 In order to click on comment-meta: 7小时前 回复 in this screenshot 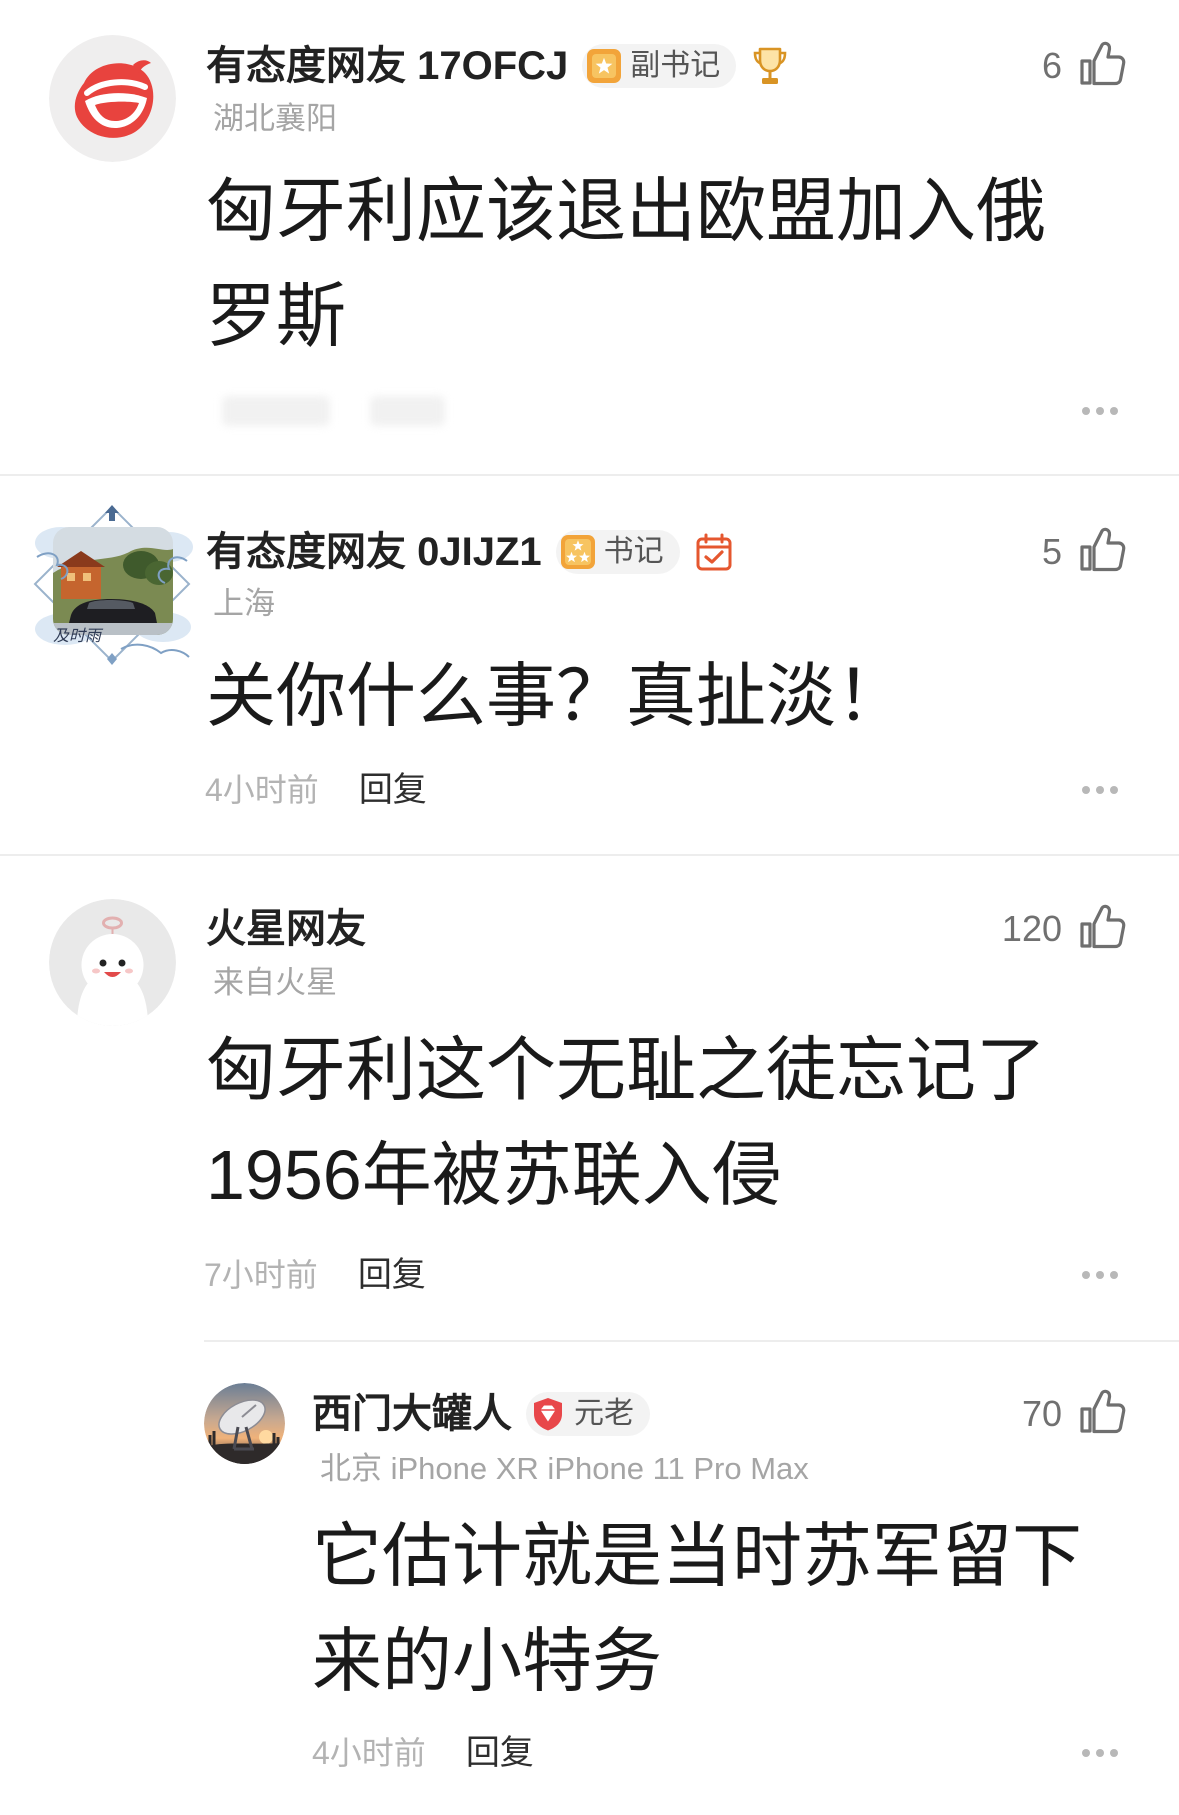, I will do `click(315, 1275)`.